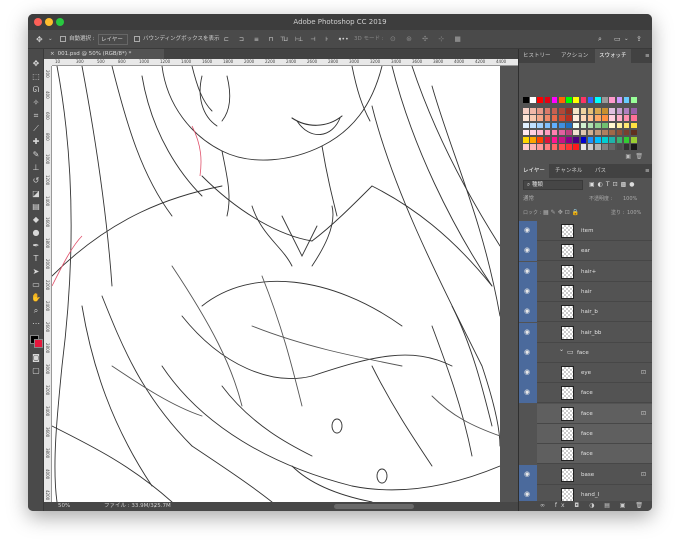  I want to click on close-window-button, so click(38, 22).